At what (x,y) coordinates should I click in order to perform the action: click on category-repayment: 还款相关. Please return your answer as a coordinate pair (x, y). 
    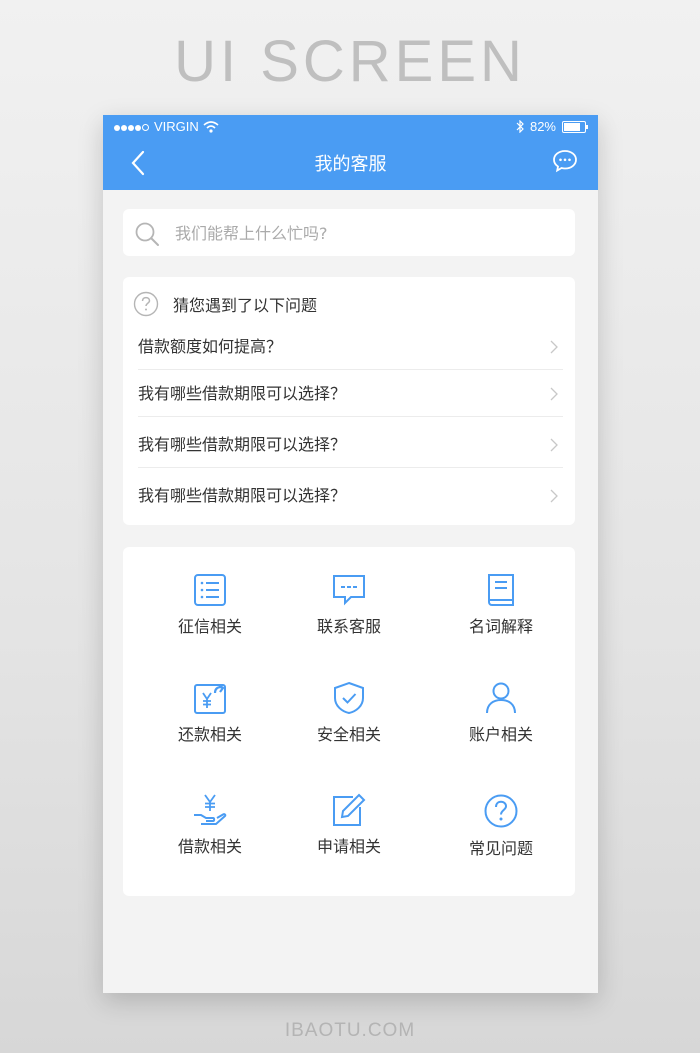
    Looking at the image, I should click on (210, 731).